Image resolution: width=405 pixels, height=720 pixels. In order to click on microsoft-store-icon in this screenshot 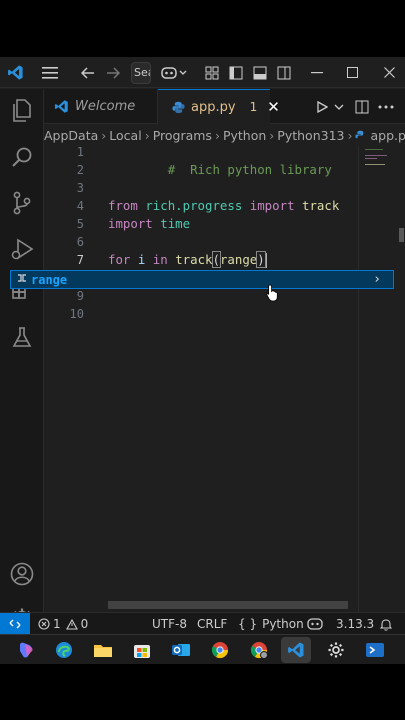, I will do `click(142, 650)`.